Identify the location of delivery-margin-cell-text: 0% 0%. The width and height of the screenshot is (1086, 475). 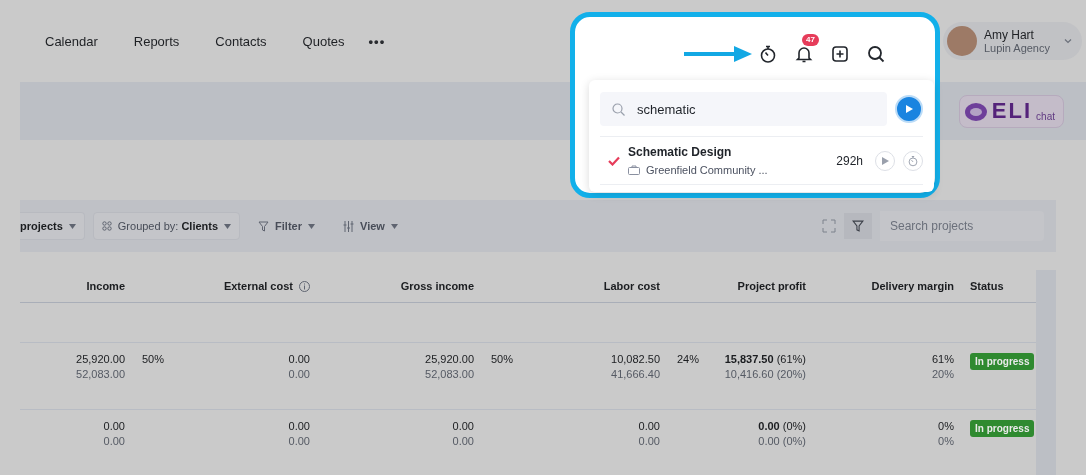
(945, 434).